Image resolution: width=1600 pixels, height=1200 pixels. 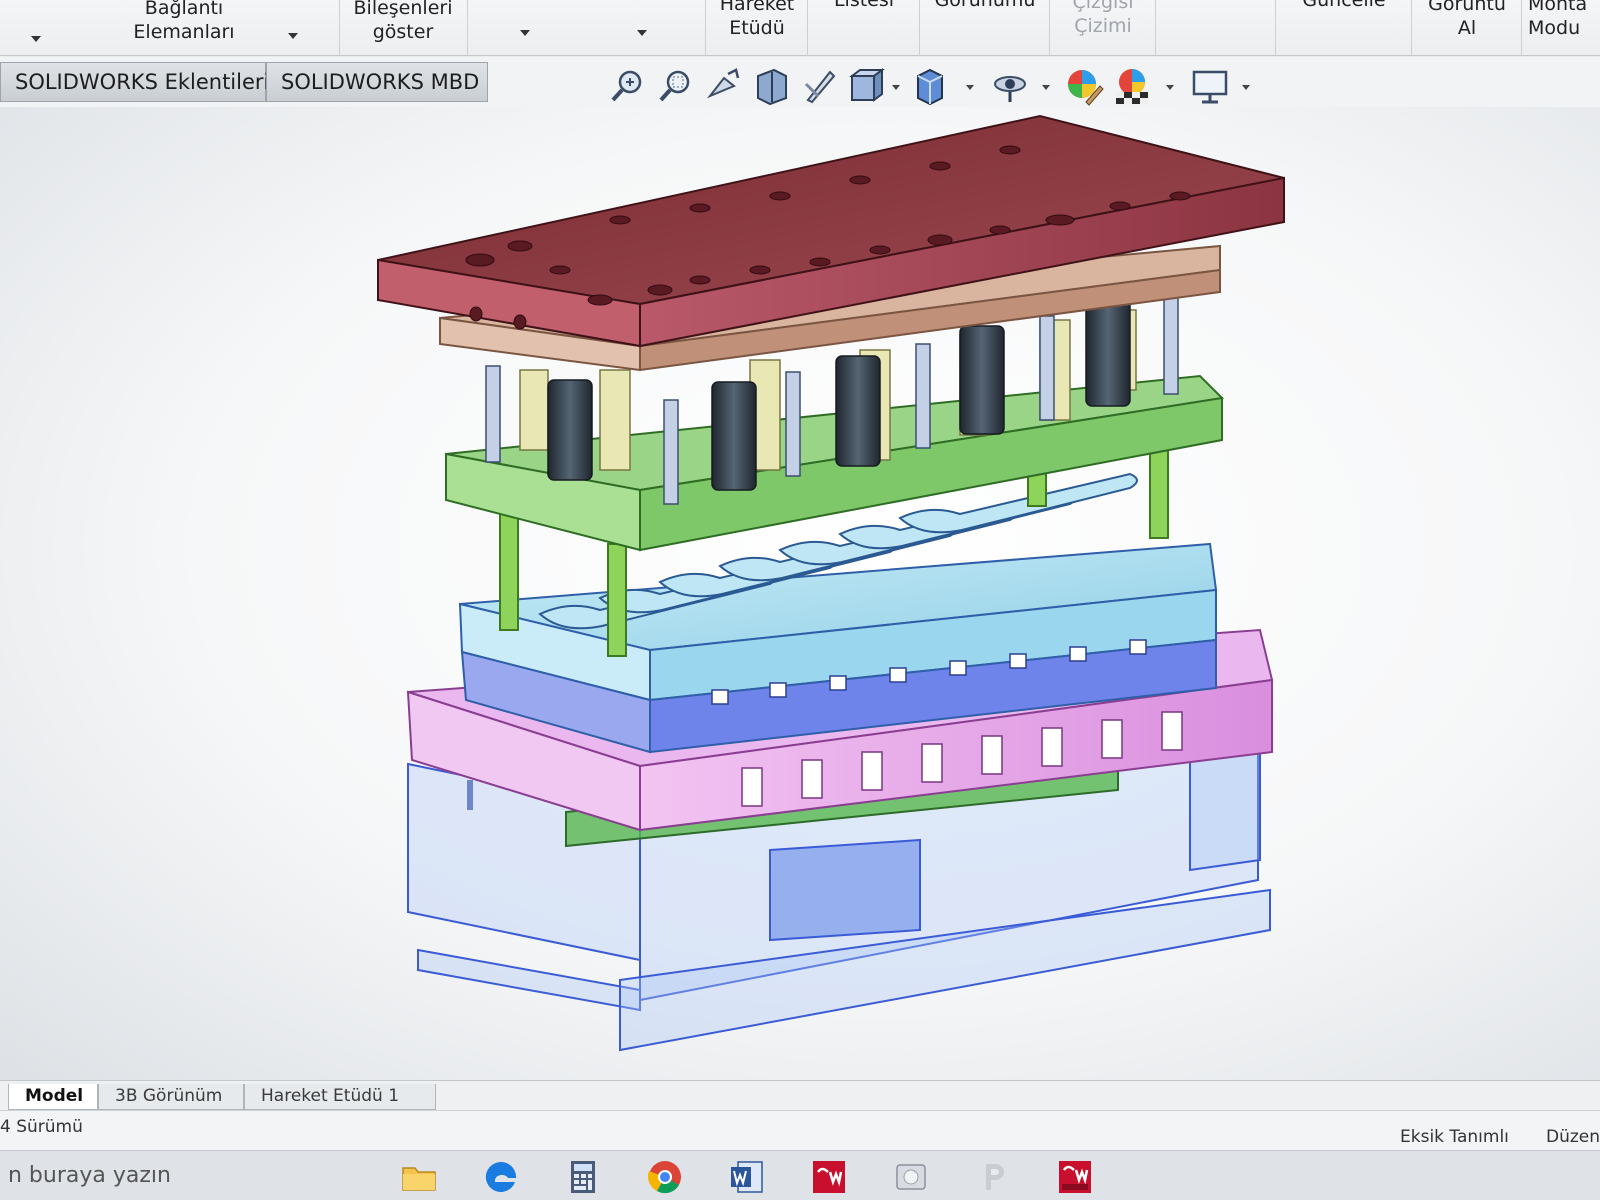 I want to click on bom-label-line1: Listesi, so click(x=864, y=5).